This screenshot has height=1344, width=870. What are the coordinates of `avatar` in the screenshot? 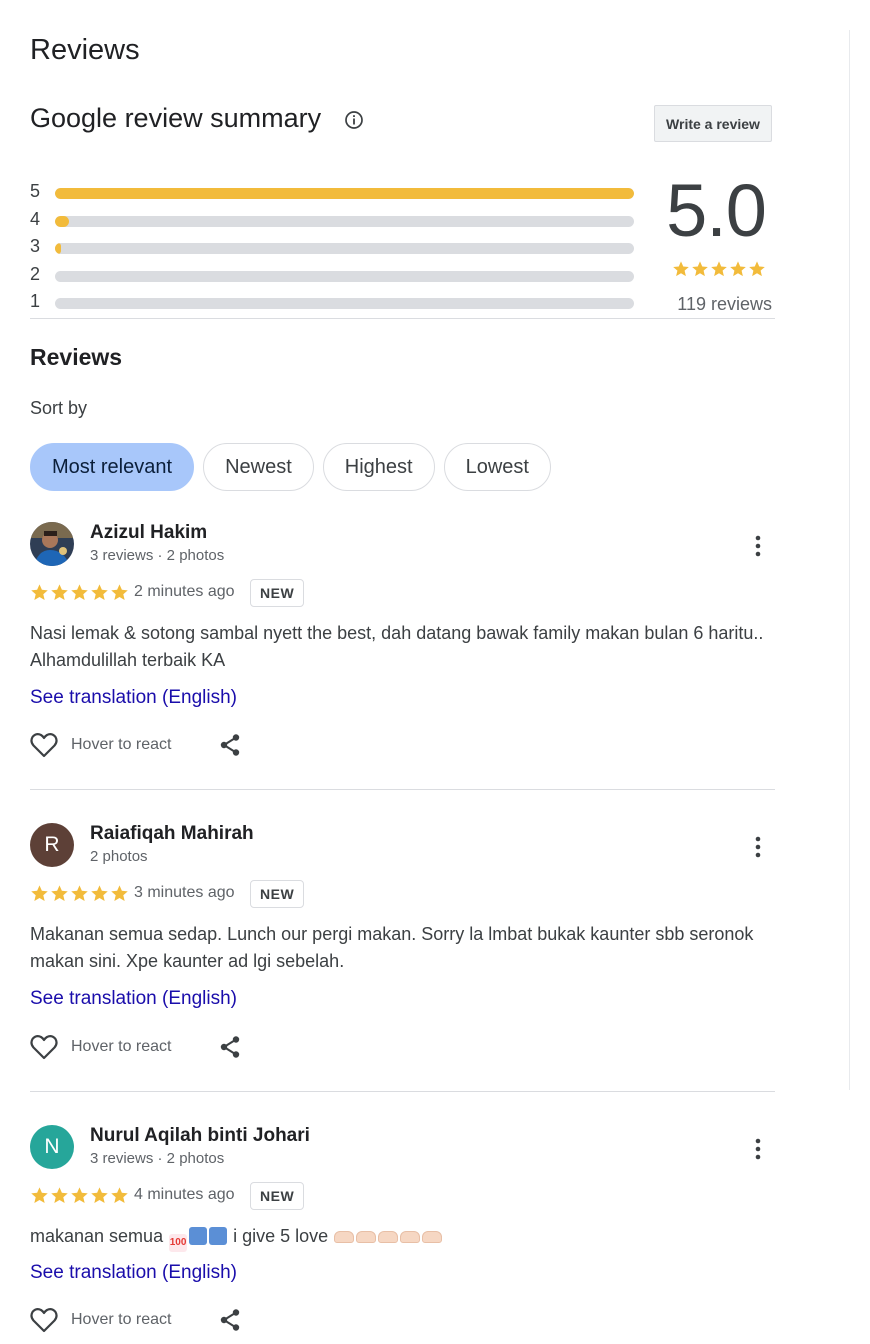 It's located at (52, 544).